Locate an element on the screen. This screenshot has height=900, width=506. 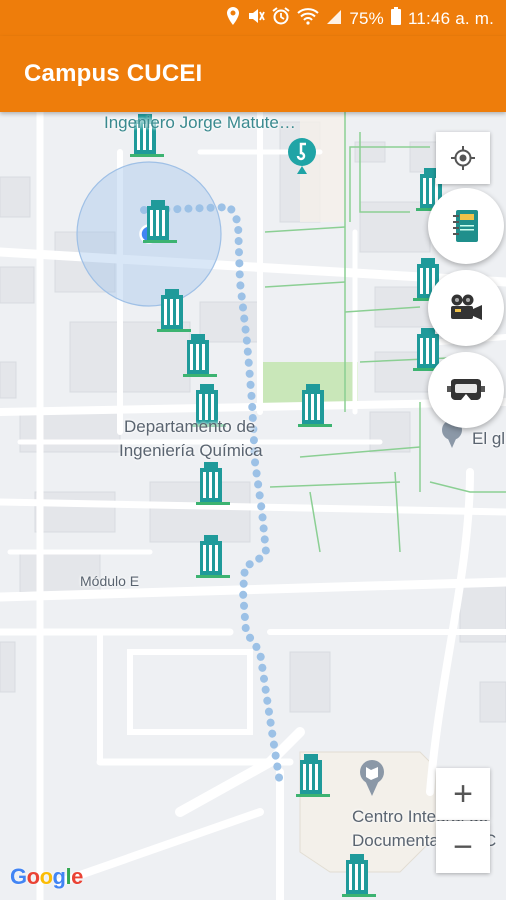
app-title: Campus CUCEI is located at coordinates (113, 73).